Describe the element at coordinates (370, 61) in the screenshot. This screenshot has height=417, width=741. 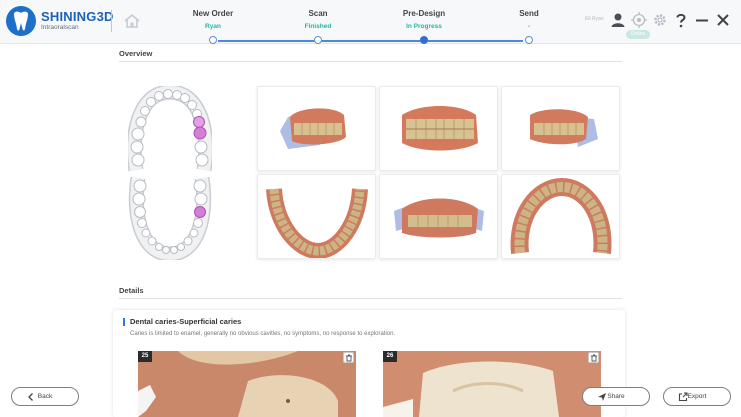
I see `overview-divider` at that location.